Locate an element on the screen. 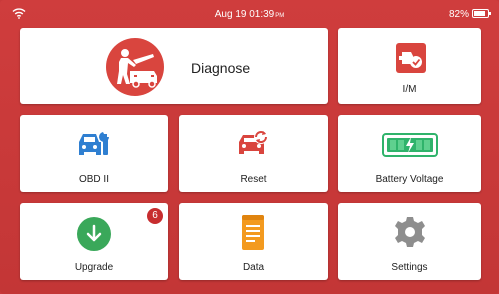 The width and height of the screenshot is (499, 294). gear-icon is located at coordinates (410, 232).